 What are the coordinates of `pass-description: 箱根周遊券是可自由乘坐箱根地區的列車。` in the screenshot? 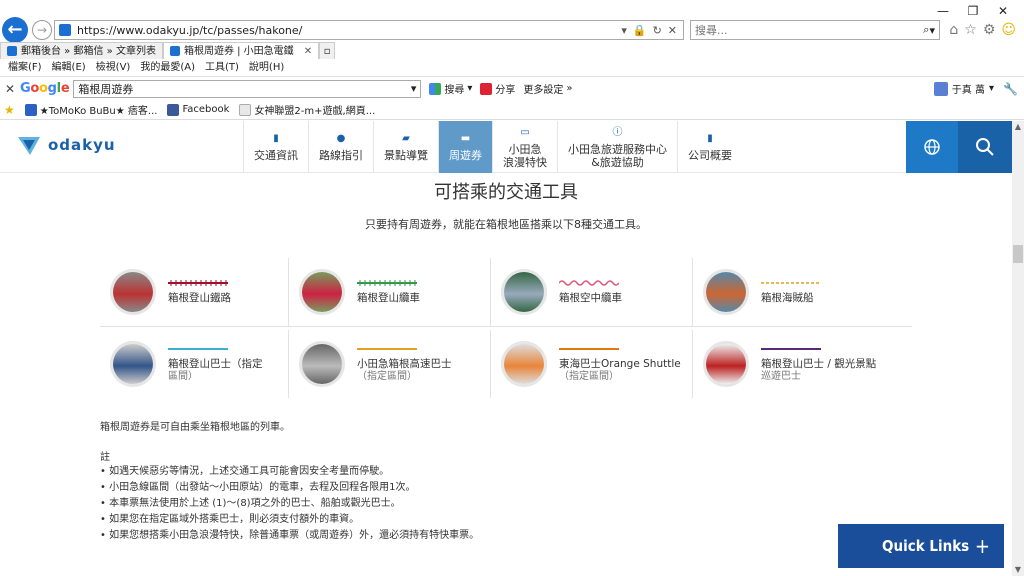 It's located at (195, 427).